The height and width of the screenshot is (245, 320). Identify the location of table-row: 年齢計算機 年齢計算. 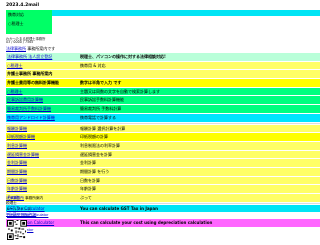
(163, 189).